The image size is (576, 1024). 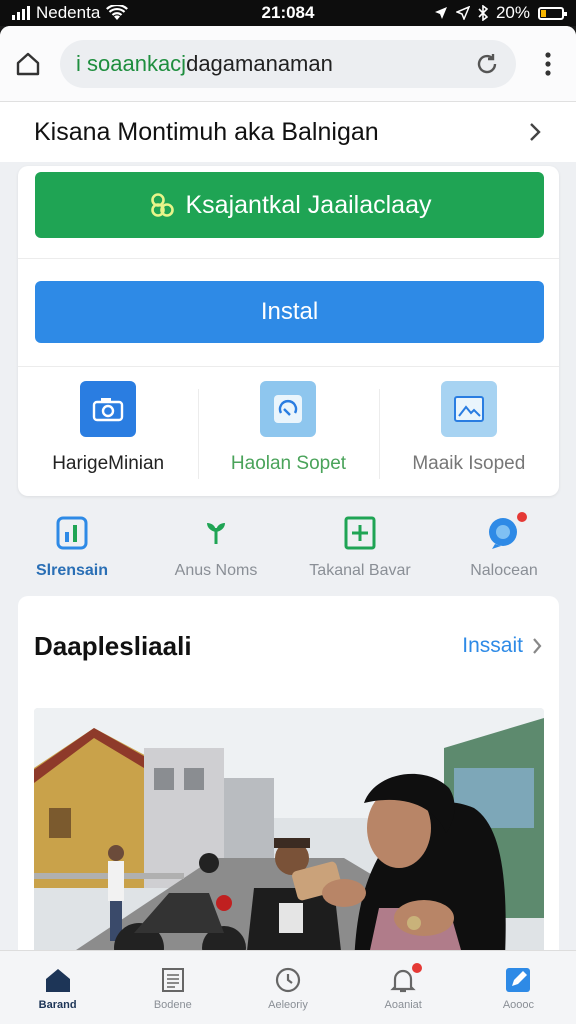 What do you see at coordinates (440, 13) in the screenshot?
I see `location-arrow-icon` at bounding box center [440, 13].